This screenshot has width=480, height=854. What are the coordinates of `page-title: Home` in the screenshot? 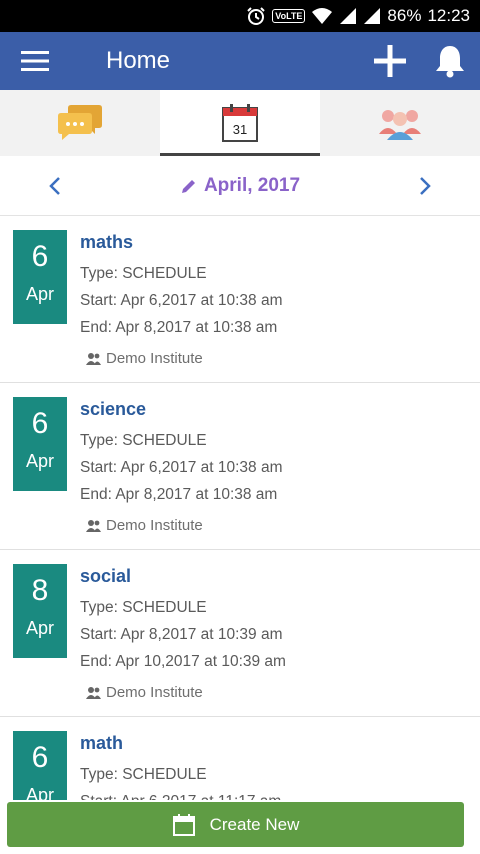 It's located at (138, 60).